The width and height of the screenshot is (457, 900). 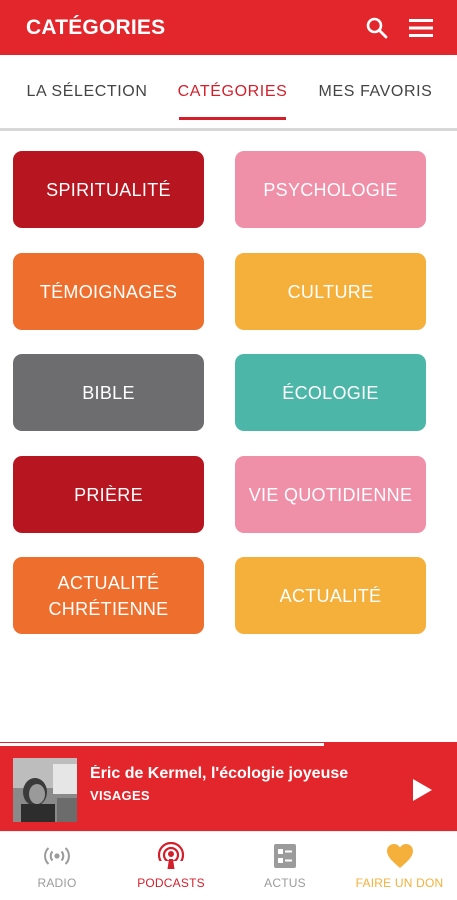 I want to click on category-culture: CULTURE, so click(x=330, y=291).